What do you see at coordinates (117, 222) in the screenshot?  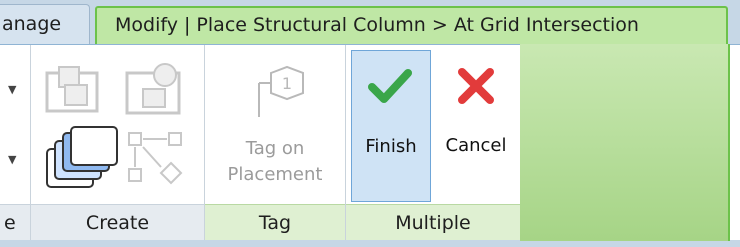 I see `panel-title-create: Create` at bounding box center [117, 222].